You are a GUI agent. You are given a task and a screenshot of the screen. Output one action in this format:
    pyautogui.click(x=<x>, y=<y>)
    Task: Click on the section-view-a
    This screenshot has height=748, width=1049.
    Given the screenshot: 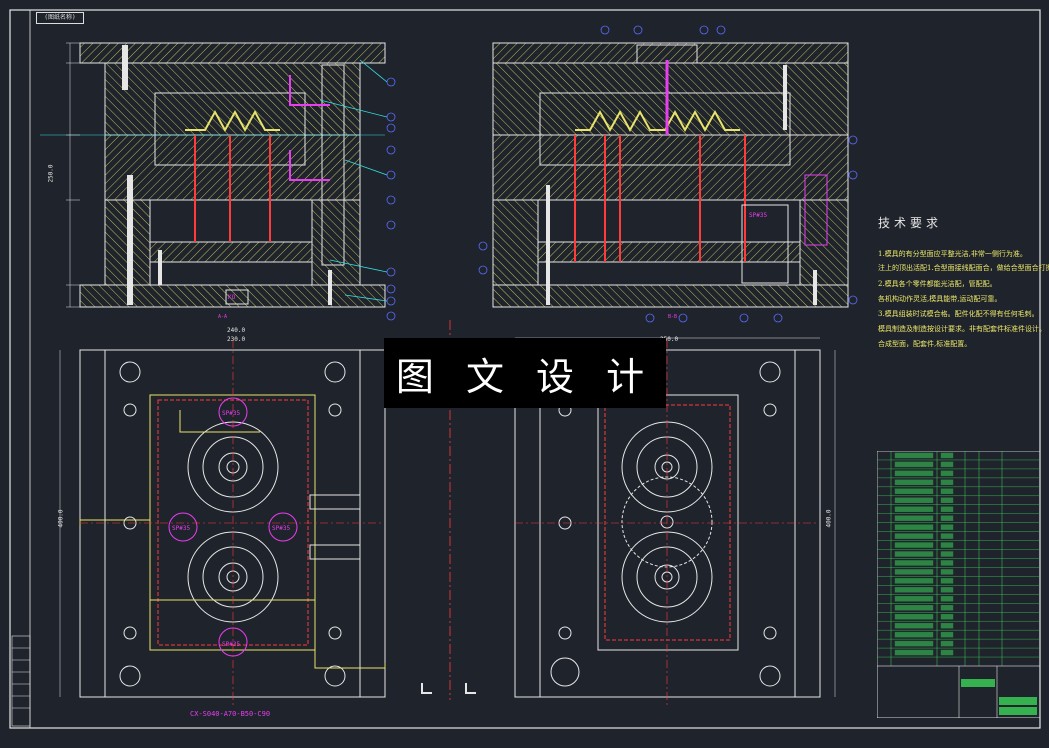 What is the action you would take?
    pyautogui.click(x=213, y=175)
    